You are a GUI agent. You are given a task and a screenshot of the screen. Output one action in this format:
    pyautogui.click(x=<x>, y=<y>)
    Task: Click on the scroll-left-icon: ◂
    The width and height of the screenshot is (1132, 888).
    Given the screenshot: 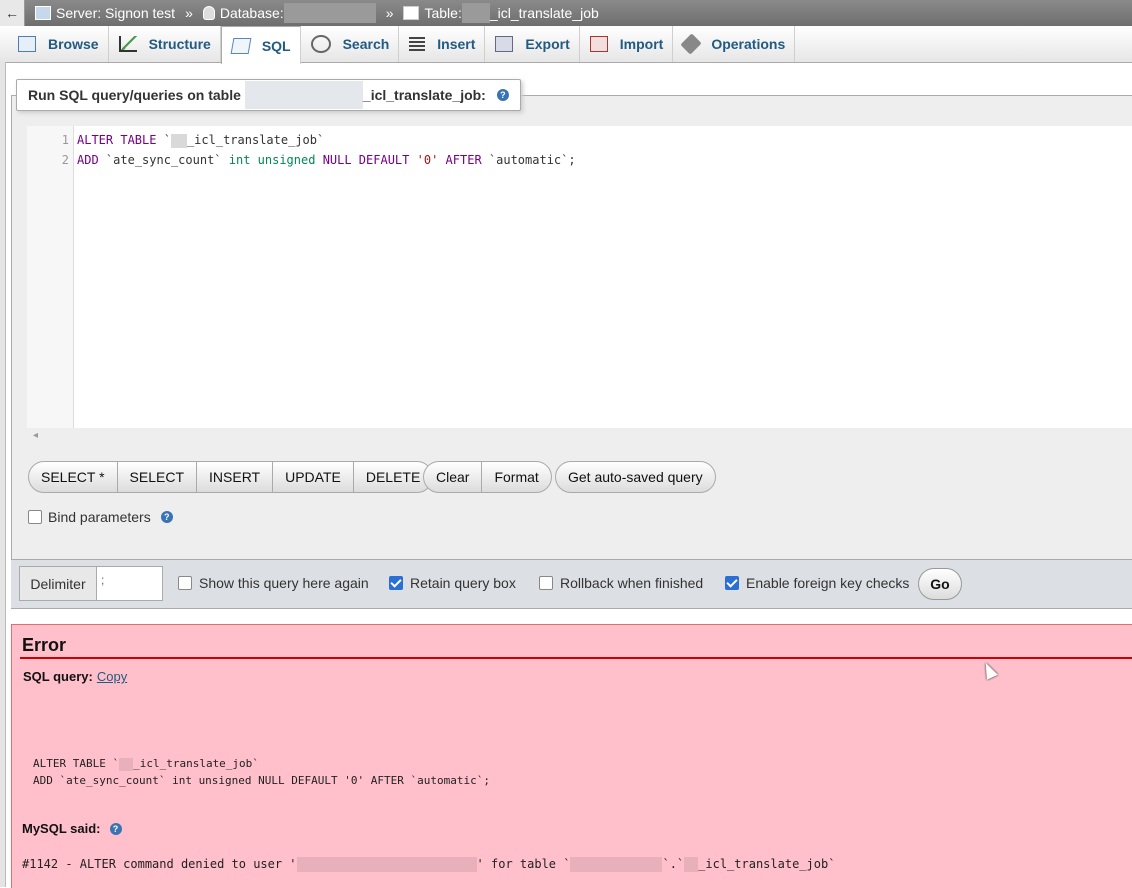 What is the action you would take?
    pyautogui.click(x=35, y=435)
    